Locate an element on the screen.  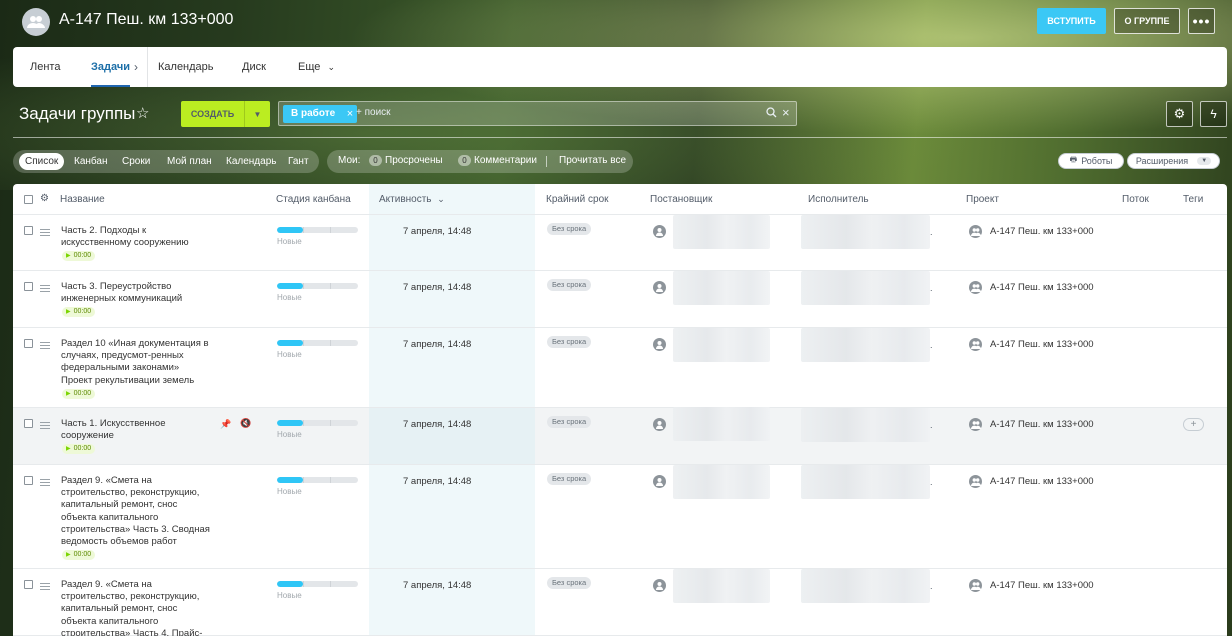
search-icon is located at coordinates (771, 114).